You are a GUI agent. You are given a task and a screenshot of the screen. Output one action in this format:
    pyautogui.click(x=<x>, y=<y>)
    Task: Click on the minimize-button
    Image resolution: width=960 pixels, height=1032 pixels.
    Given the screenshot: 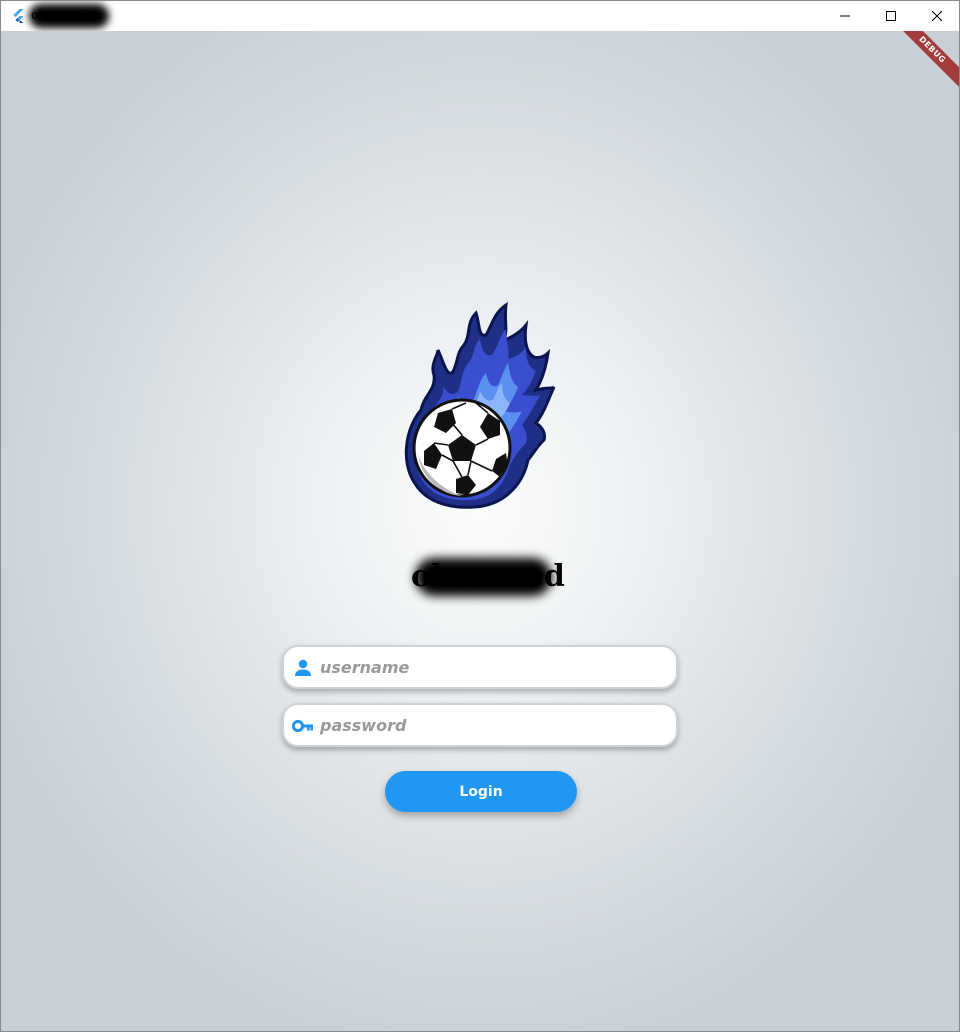 What is the action you would take?
    pyautogui.click(x=845, y=16)
    